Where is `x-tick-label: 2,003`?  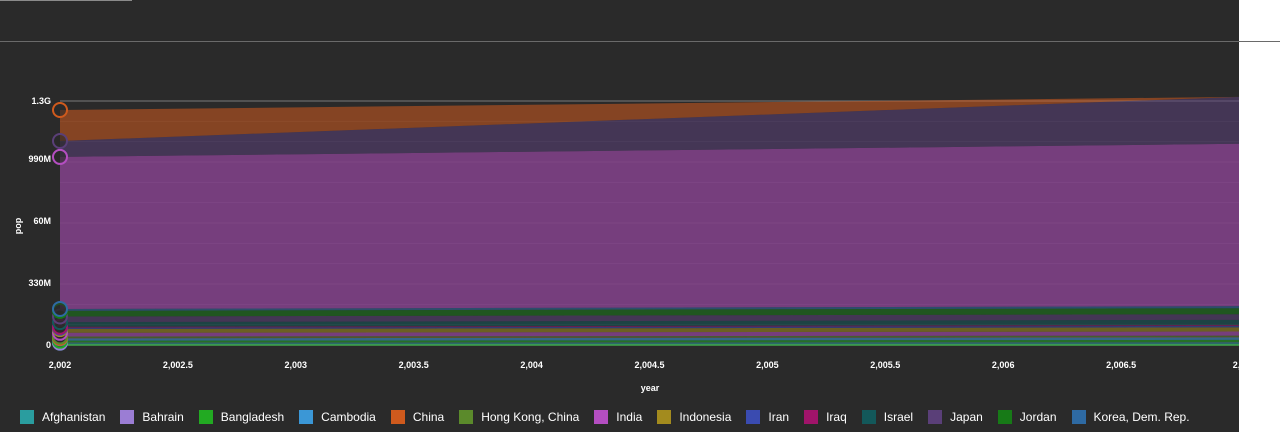
x-tick-label: 2,003 is located at coordinates (296, 365).